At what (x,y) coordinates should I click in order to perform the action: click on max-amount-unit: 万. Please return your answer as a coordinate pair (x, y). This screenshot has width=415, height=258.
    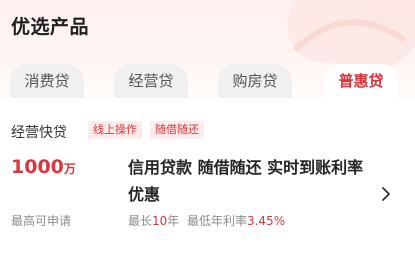
    Looking at the image, I should click on (69, 169).